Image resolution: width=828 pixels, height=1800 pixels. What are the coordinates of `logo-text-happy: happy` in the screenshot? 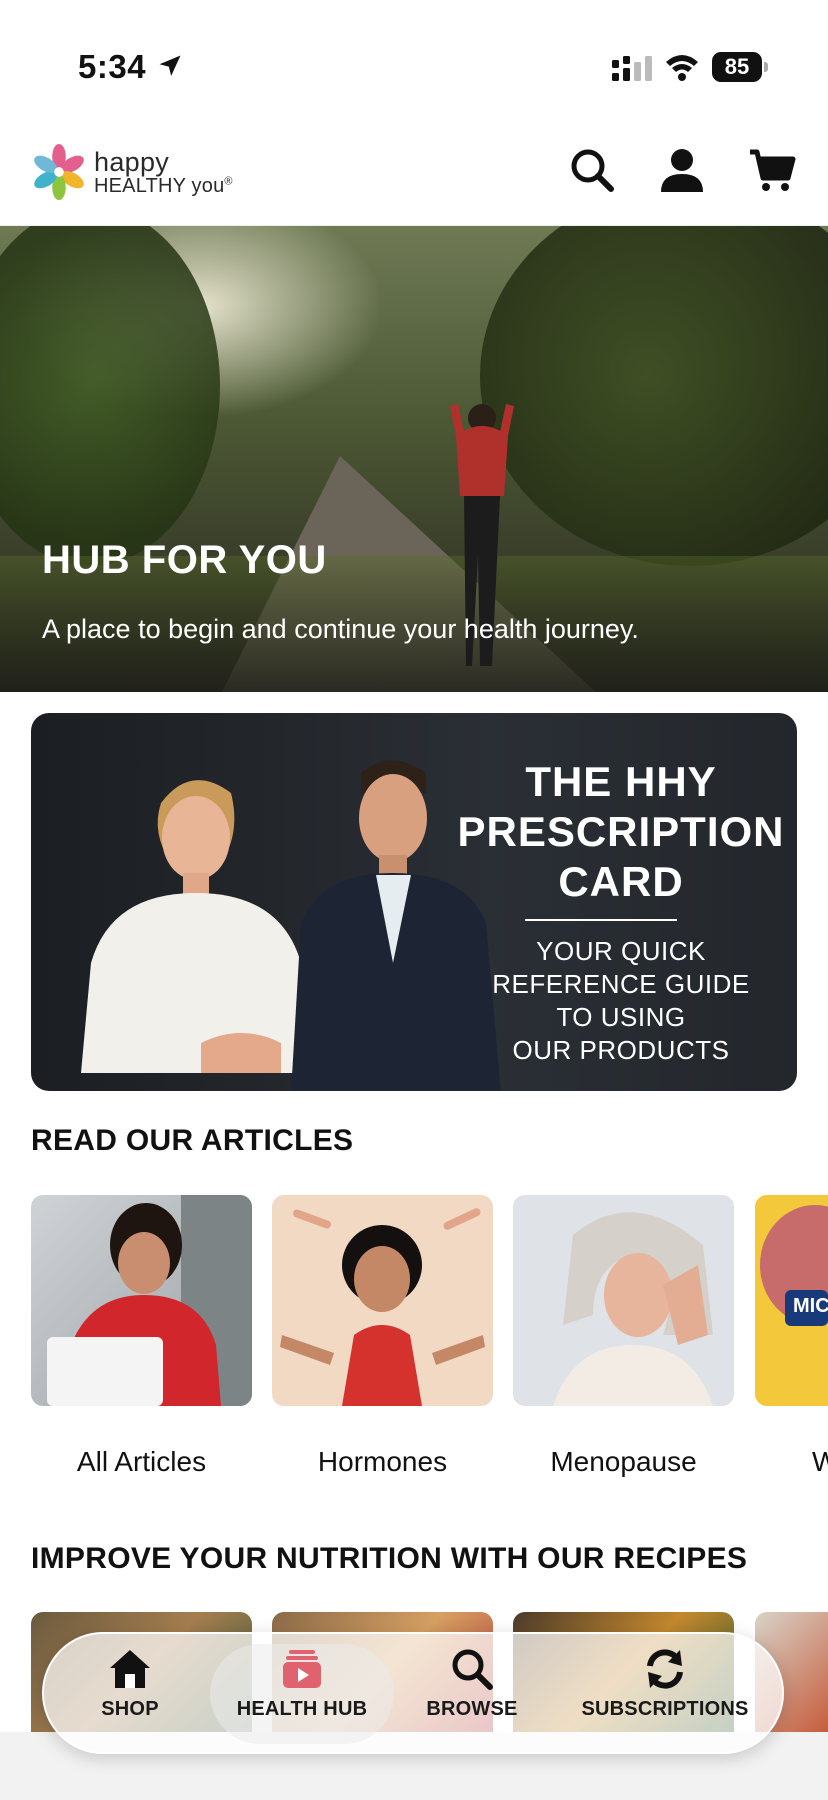 It's located at (132, 161).